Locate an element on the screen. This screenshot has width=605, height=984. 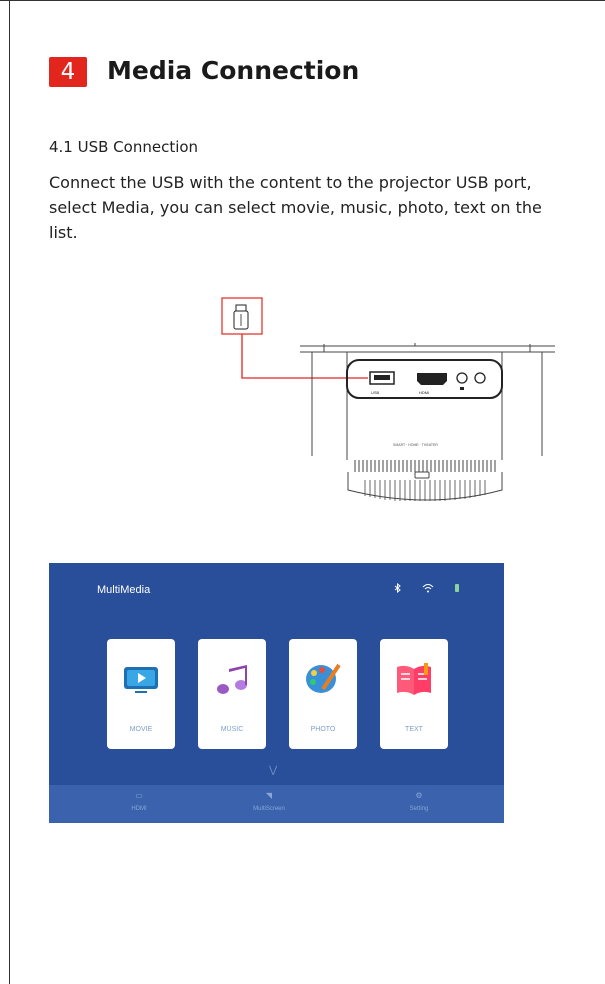
connection-line is located at coordinates (304, 356).